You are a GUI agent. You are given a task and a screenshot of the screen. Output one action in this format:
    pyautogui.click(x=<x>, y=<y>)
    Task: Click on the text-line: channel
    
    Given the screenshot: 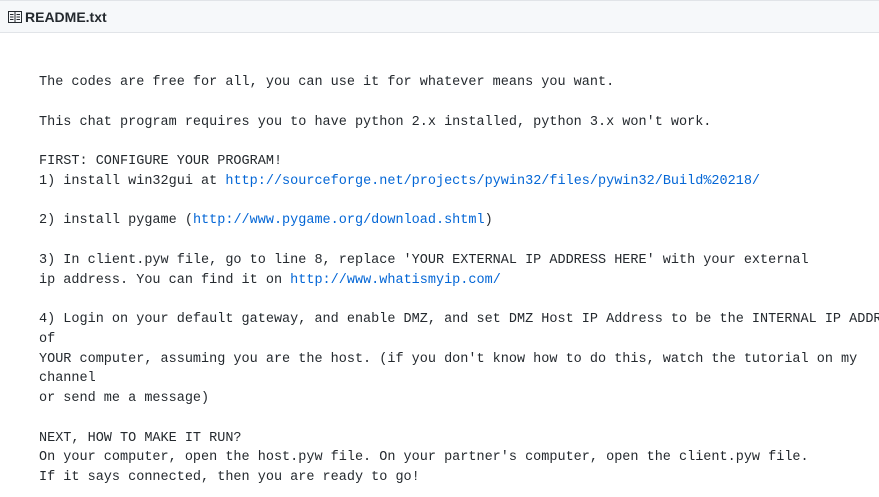 What is the action you would take?
    pyautogui.click(x=459, y=379)
    